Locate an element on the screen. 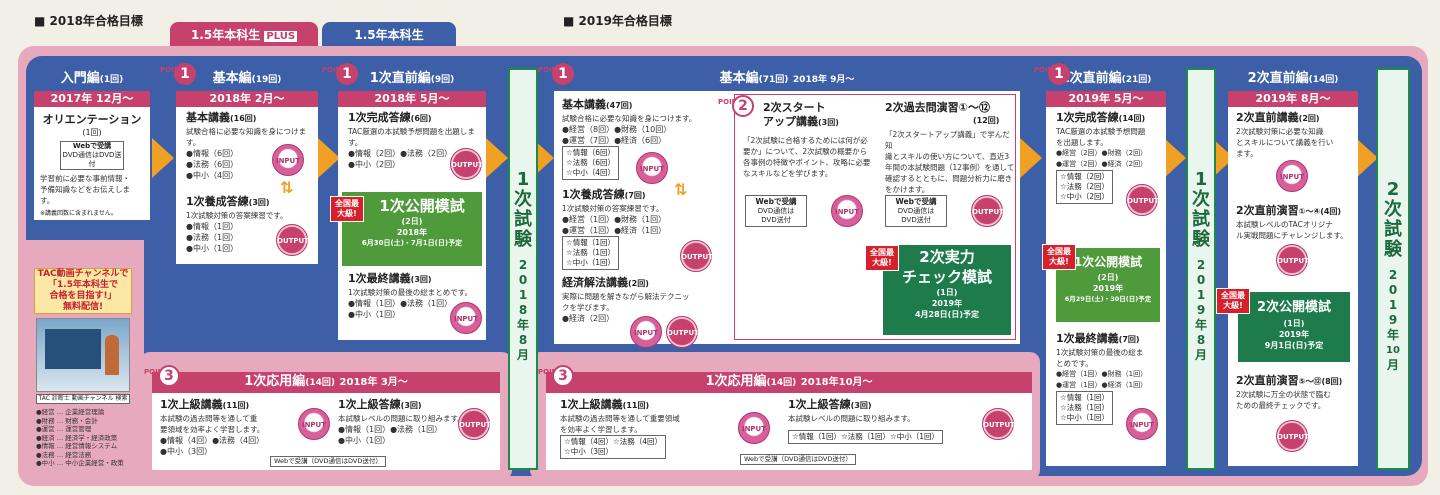 This screenshot has height=495, width=1440. nyumon-web-box: Webで受講 DVD通信はDVD送付 is located at coordinates (92, 155).